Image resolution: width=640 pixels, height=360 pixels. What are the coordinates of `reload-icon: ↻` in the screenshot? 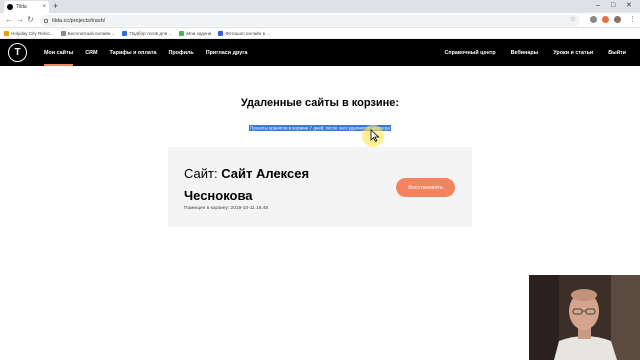 It's located at (30, 20).